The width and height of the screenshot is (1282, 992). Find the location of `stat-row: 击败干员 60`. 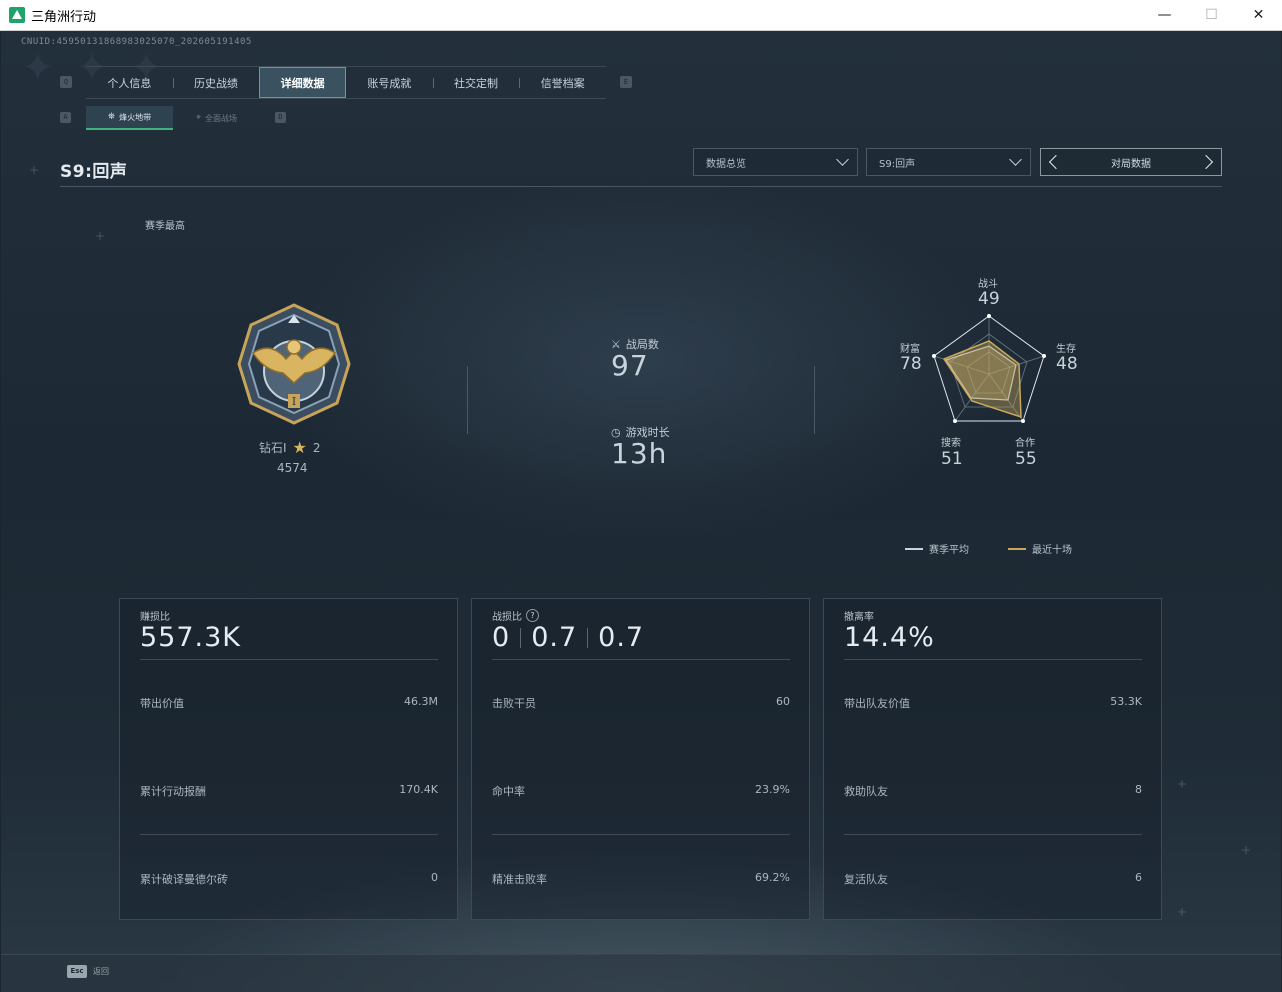

stat-row: 击败干员 60 is located at coordinates (641, 703).